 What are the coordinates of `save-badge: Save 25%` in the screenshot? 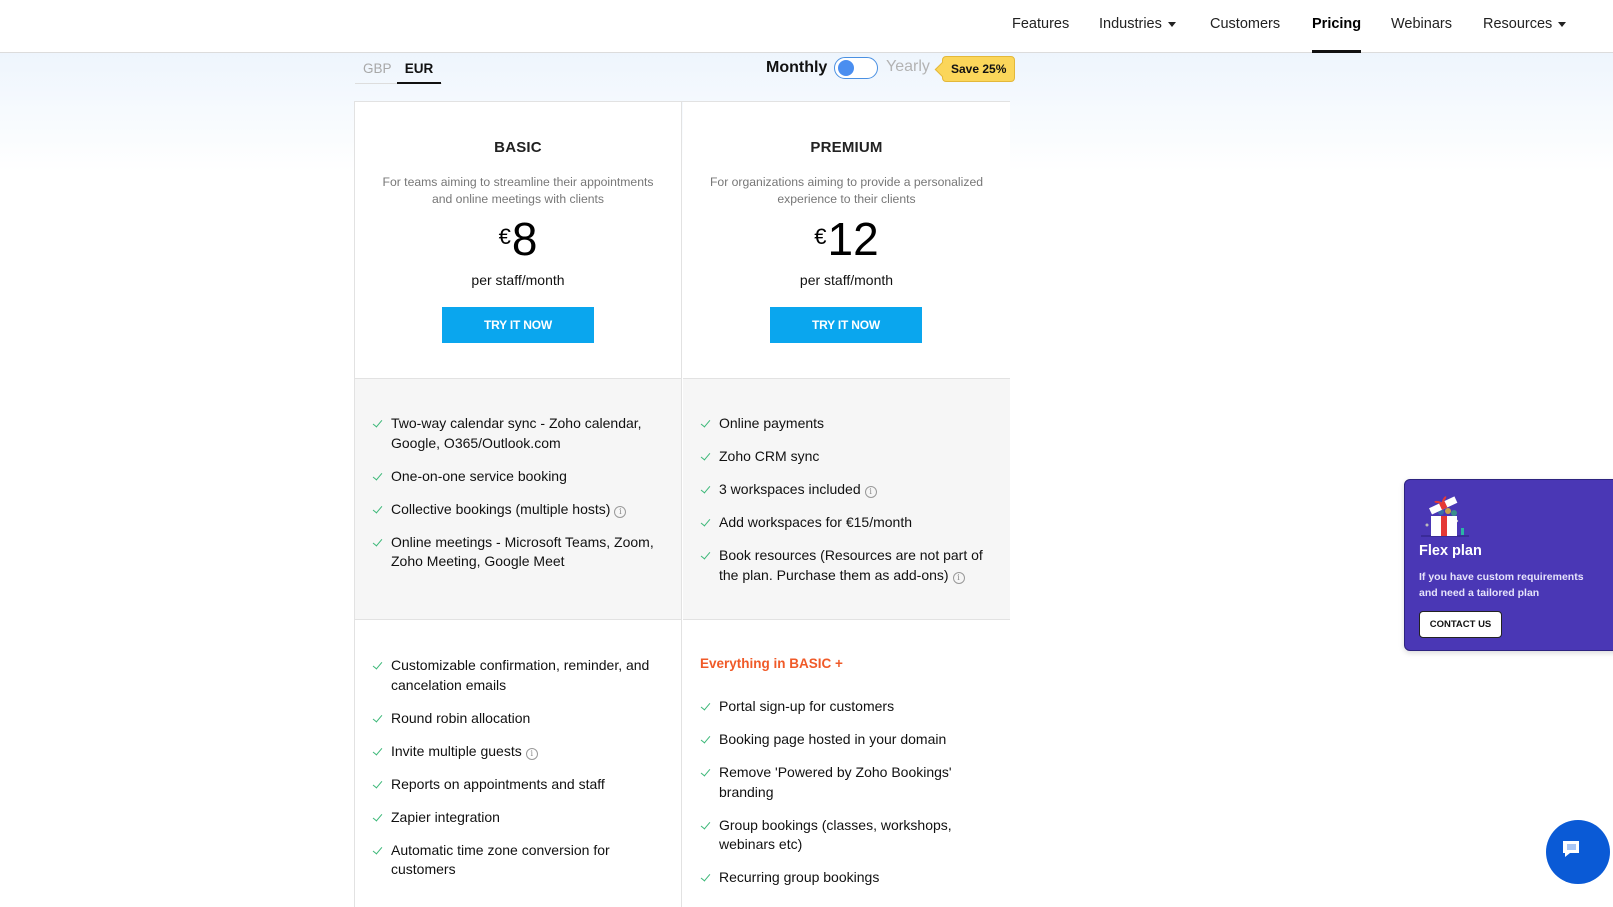 It's located at (979, 69).